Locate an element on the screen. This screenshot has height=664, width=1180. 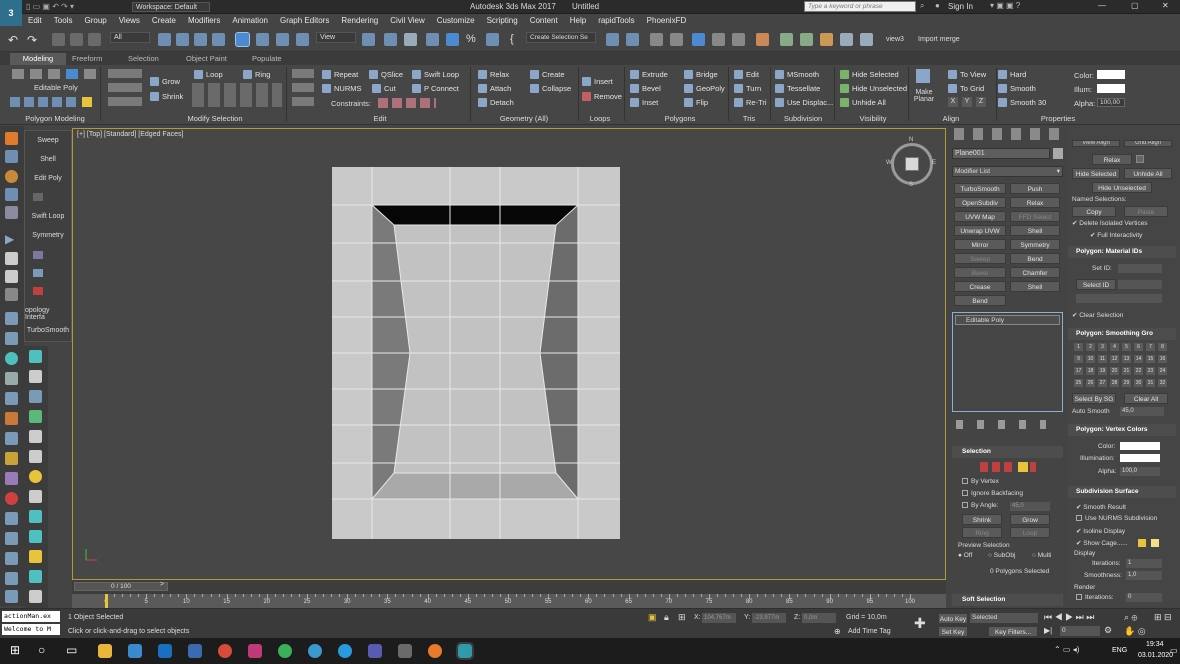
rendered-frame-icon is located at coordinates (806, 39).